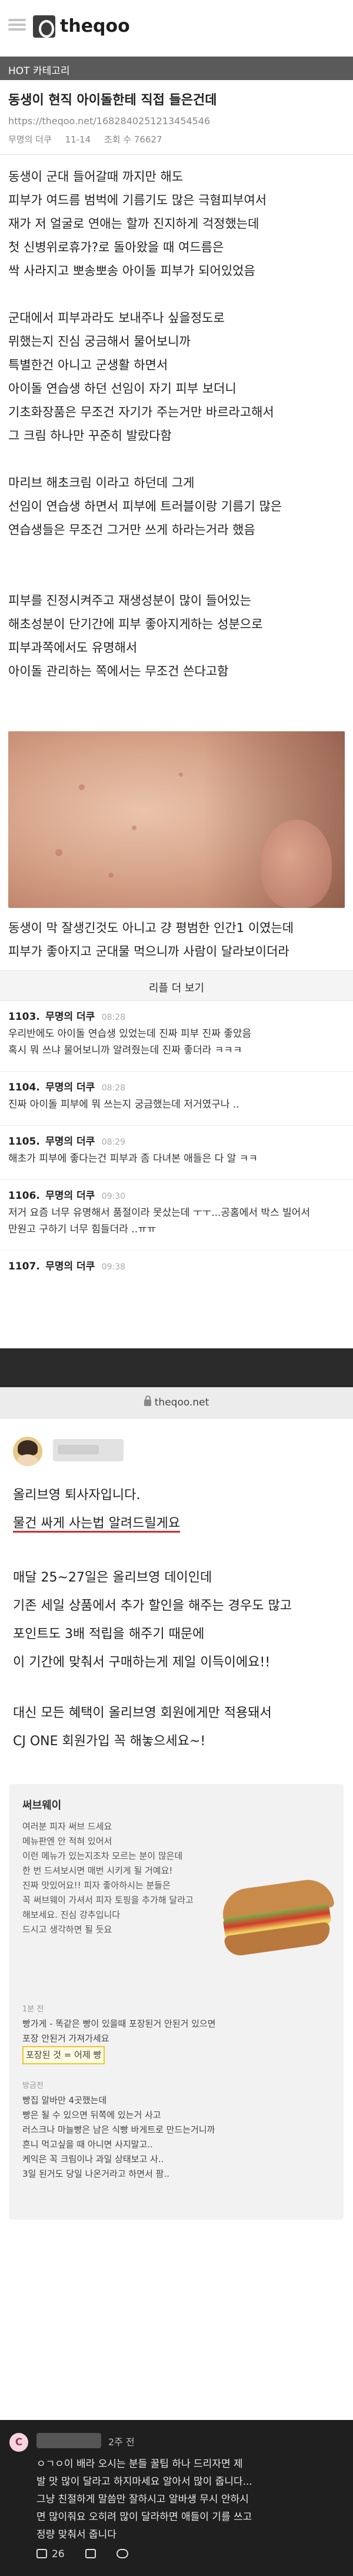 The image size is (353, 2576). What do you see at coordinates (24, 1266) in the screenshot?
I see `comment-number: 1107.` at bounding box center [24, 1266].